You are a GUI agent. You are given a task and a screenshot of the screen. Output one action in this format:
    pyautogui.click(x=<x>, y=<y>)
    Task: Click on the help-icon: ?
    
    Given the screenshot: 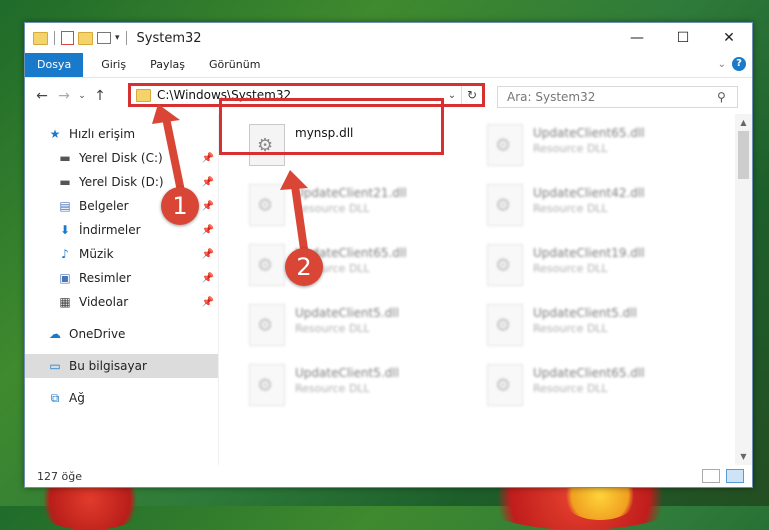 What is the action you would take?
    pyautogui.click(x=739, y=64)
    